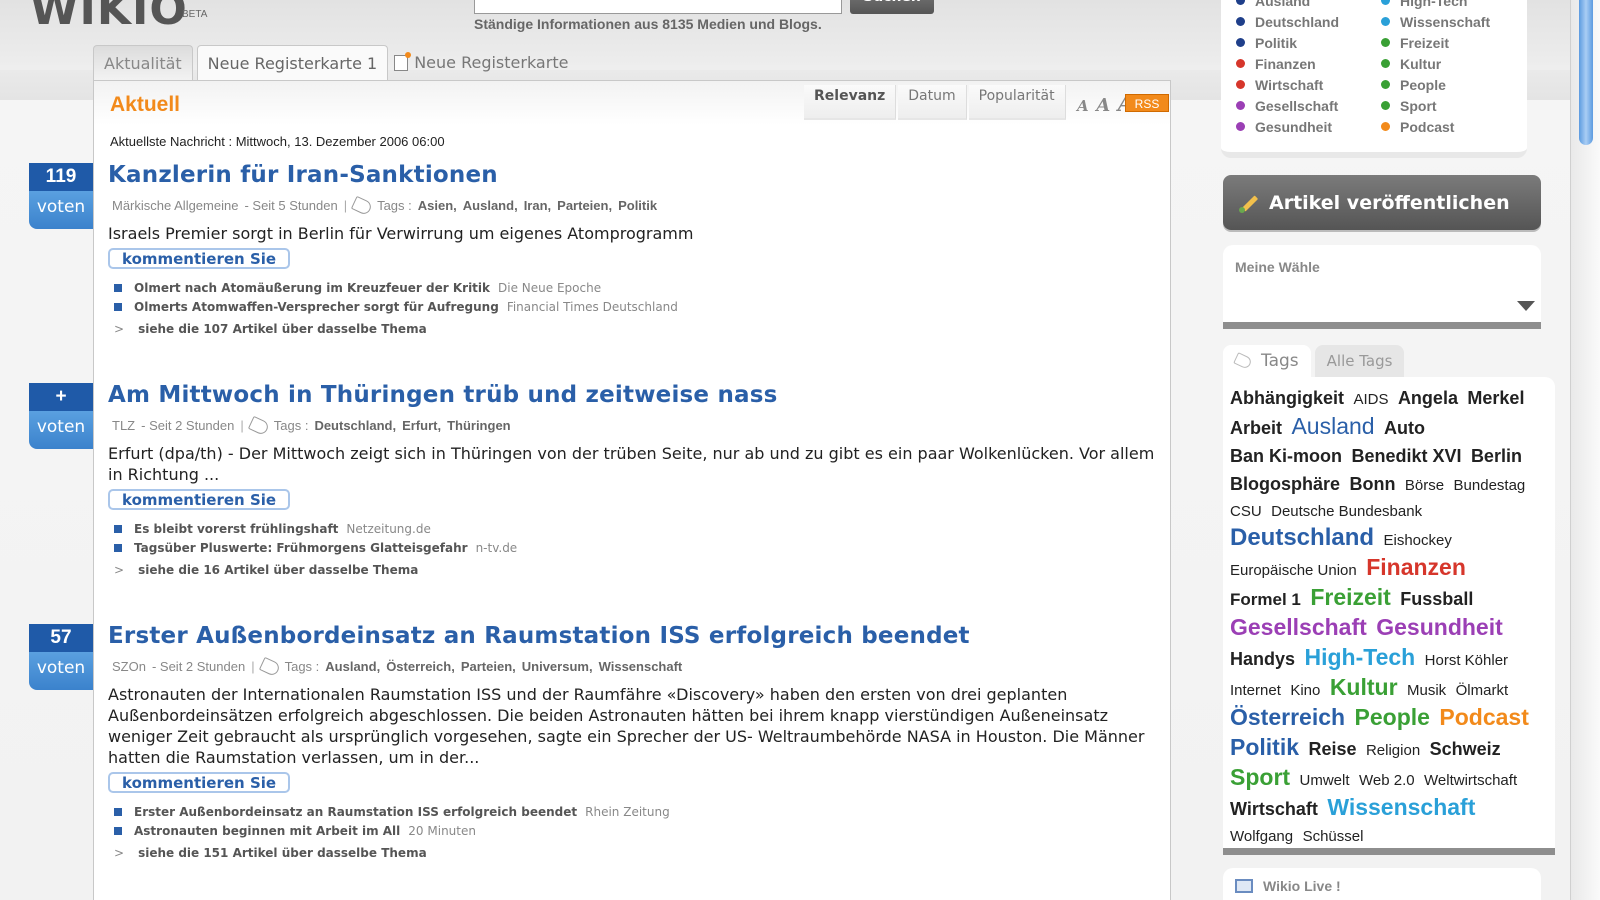  What do you see at coordinates (1372, 484) in the screenshot?
I see `tag-cloud-item: Bonn` at bounding box center [1372, 484].